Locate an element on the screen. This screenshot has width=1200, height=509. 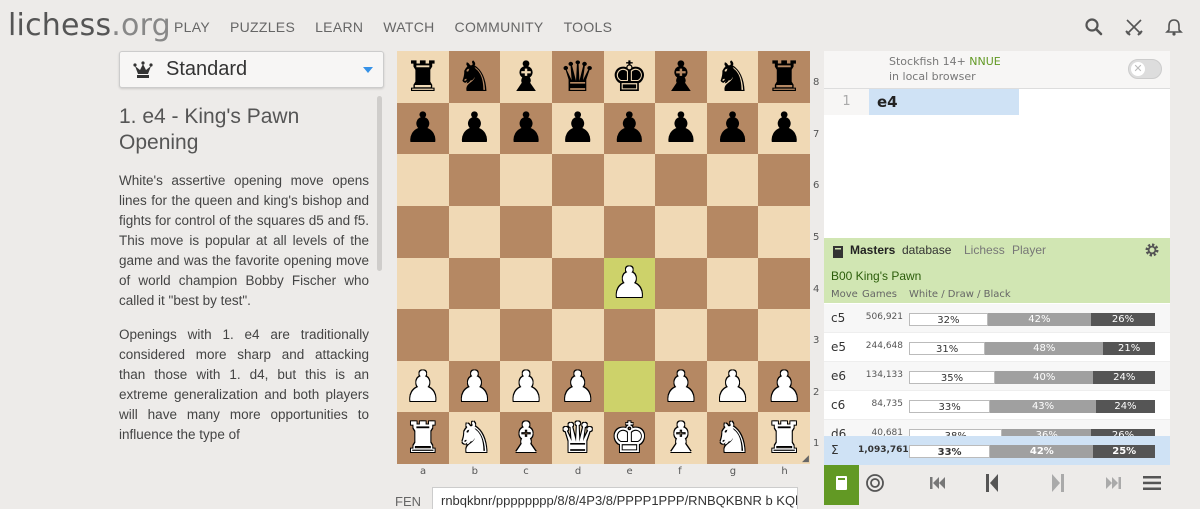
square-b3 is located at coordinates (474, 335).